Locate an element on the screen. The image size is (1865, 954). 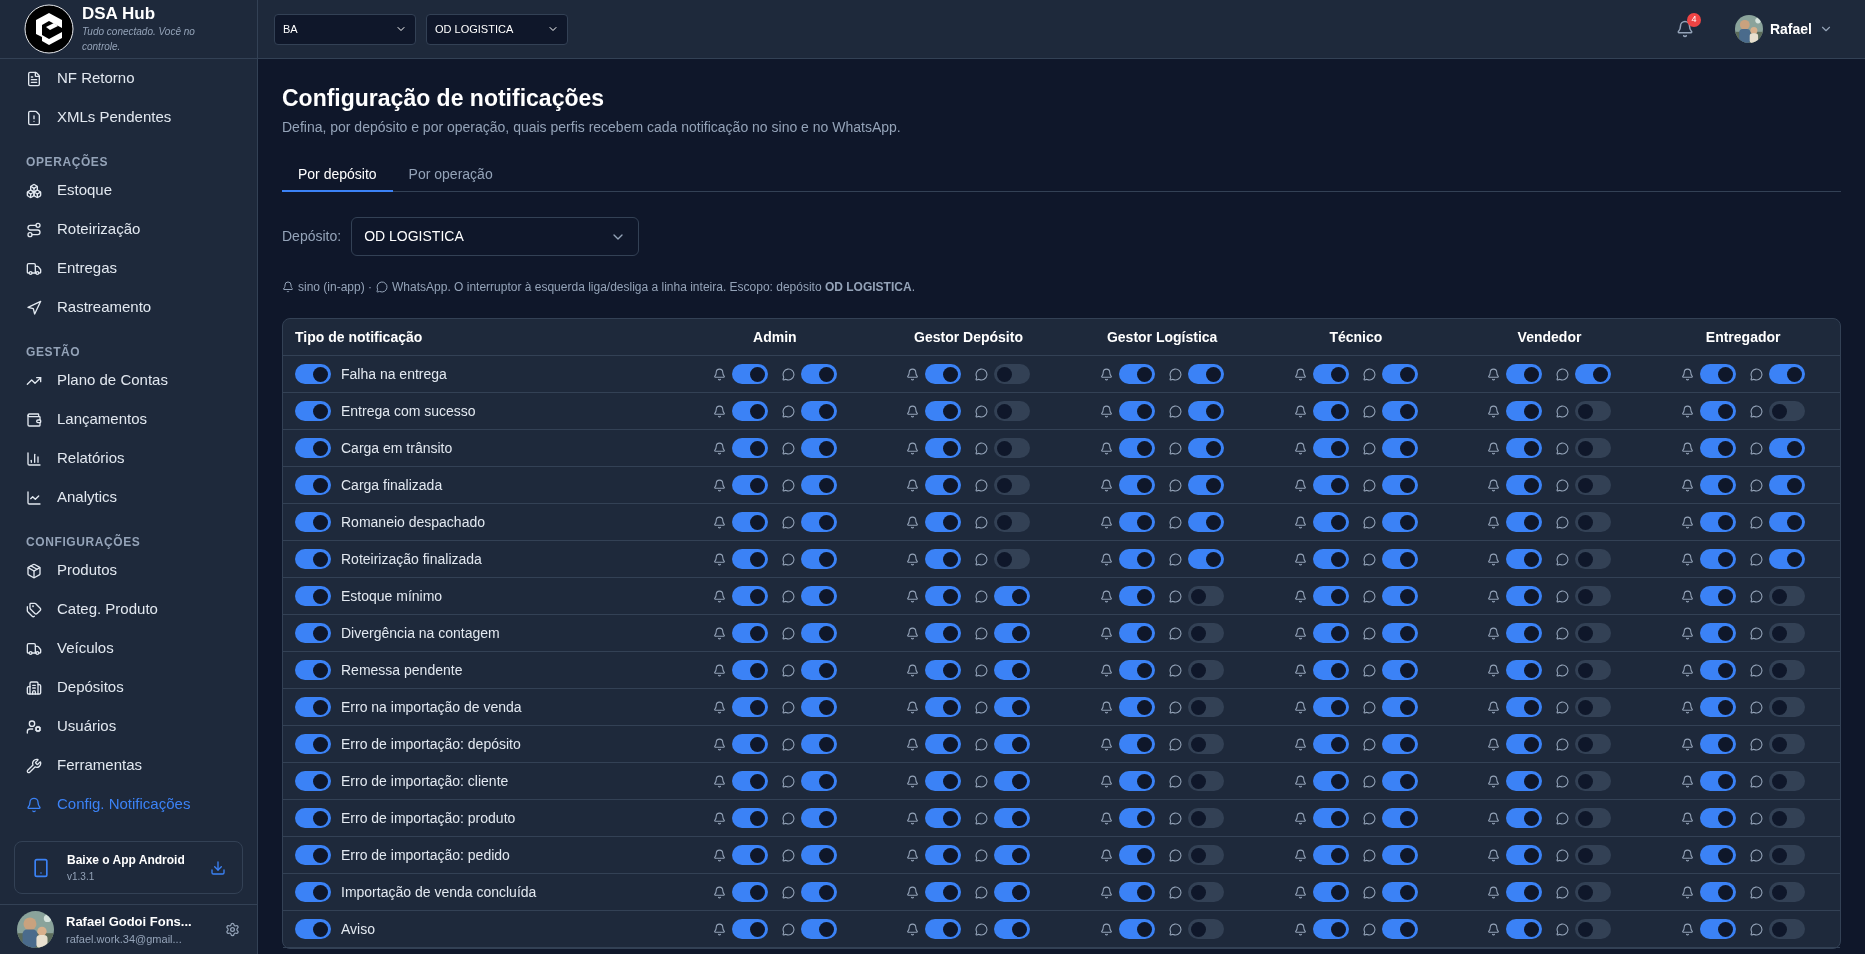
sidebar-item: Lançamentos is located at coordinates (128, 419).